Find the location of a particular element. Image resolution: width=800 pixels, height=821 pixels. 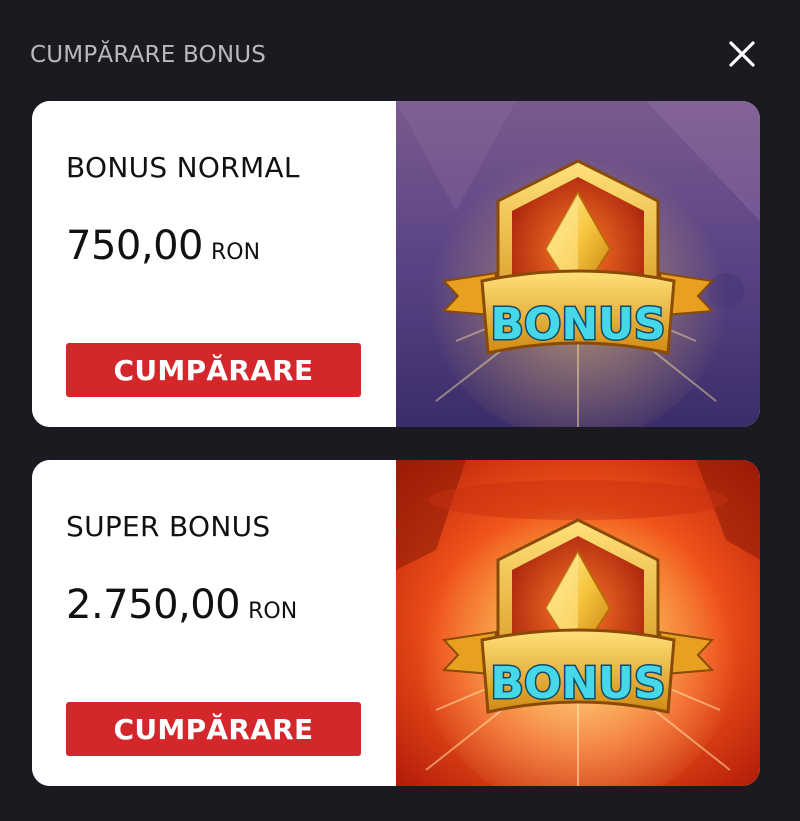

close-icon is located at coordinates (742, 54).